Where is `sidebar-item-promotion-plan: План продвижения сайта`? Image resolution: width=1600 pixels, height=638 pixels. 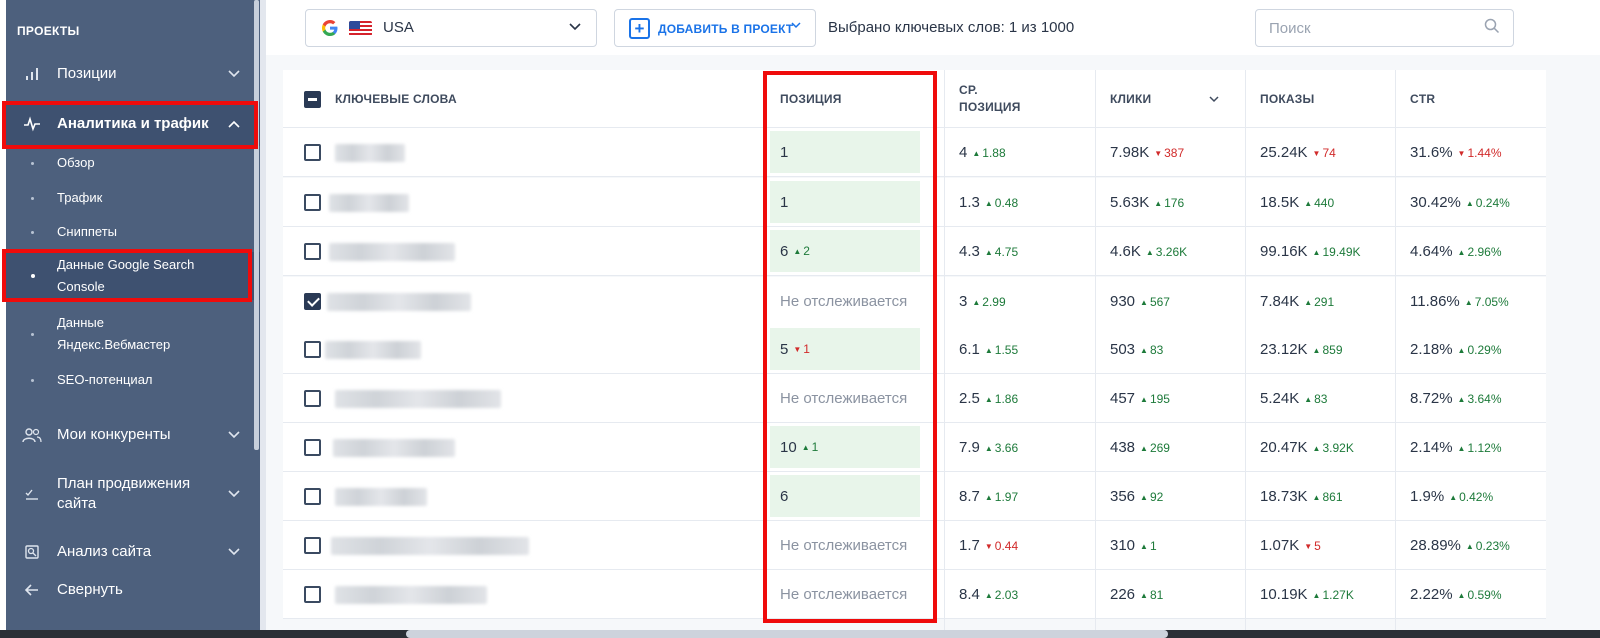
sidebar-item-promotion-plan: План продвижения сайта is located at coordinates (133, 494).